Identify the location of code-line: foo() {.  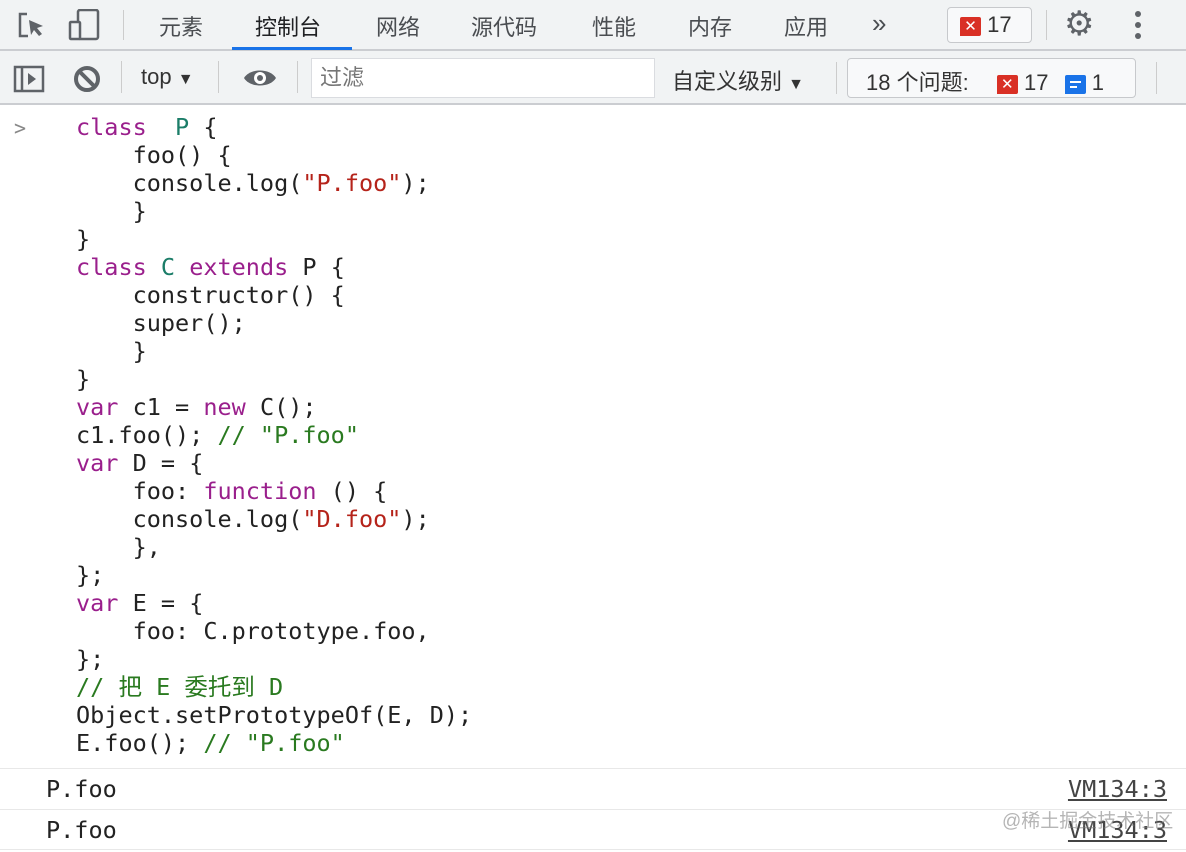
(274, 155).